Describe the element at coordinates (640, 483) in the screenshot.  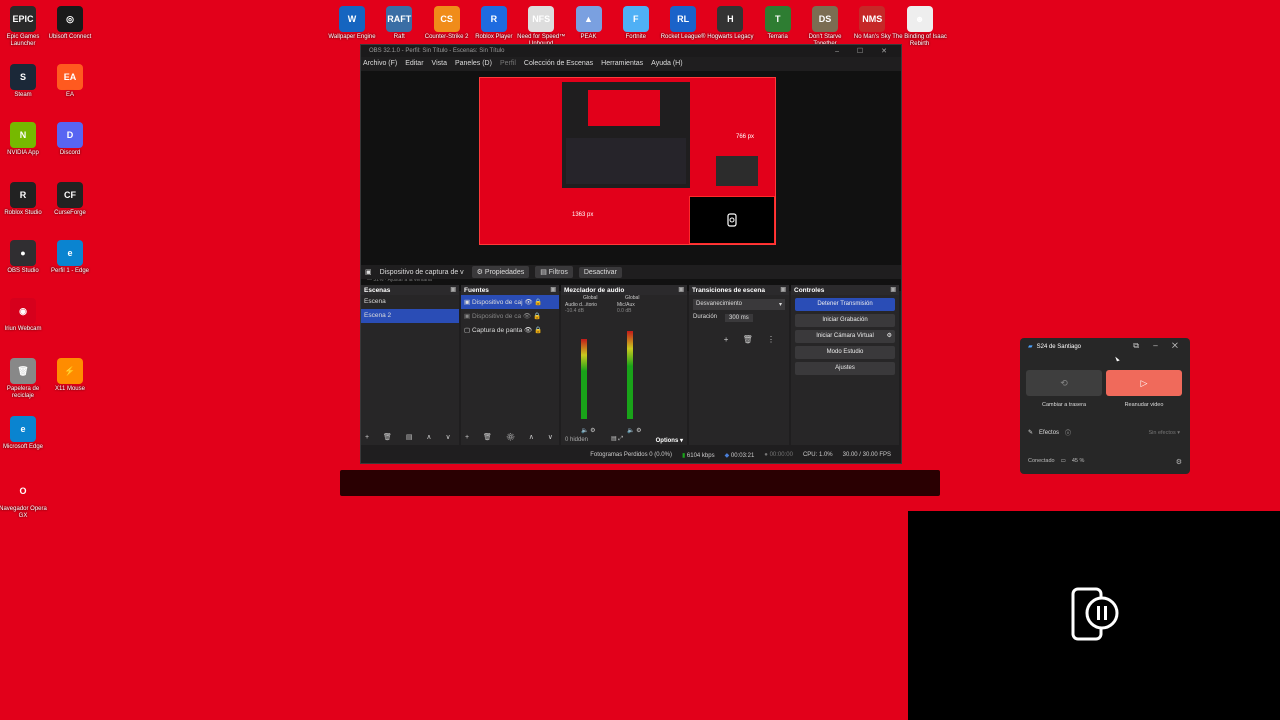
I see `screen-shadow-band` at that location.